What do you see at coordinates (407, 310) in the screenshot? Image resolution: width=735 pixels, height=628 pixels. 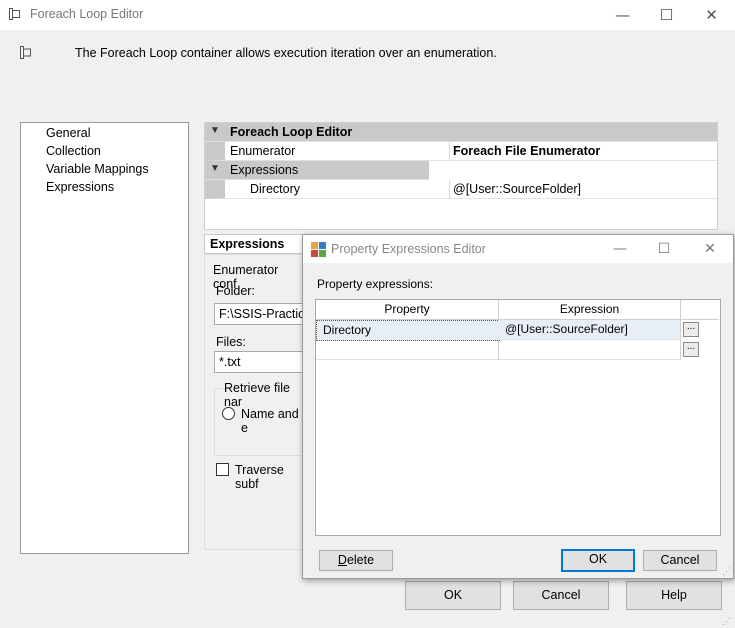 I see `column-header-property: Property` at bounding box center [407, 310].